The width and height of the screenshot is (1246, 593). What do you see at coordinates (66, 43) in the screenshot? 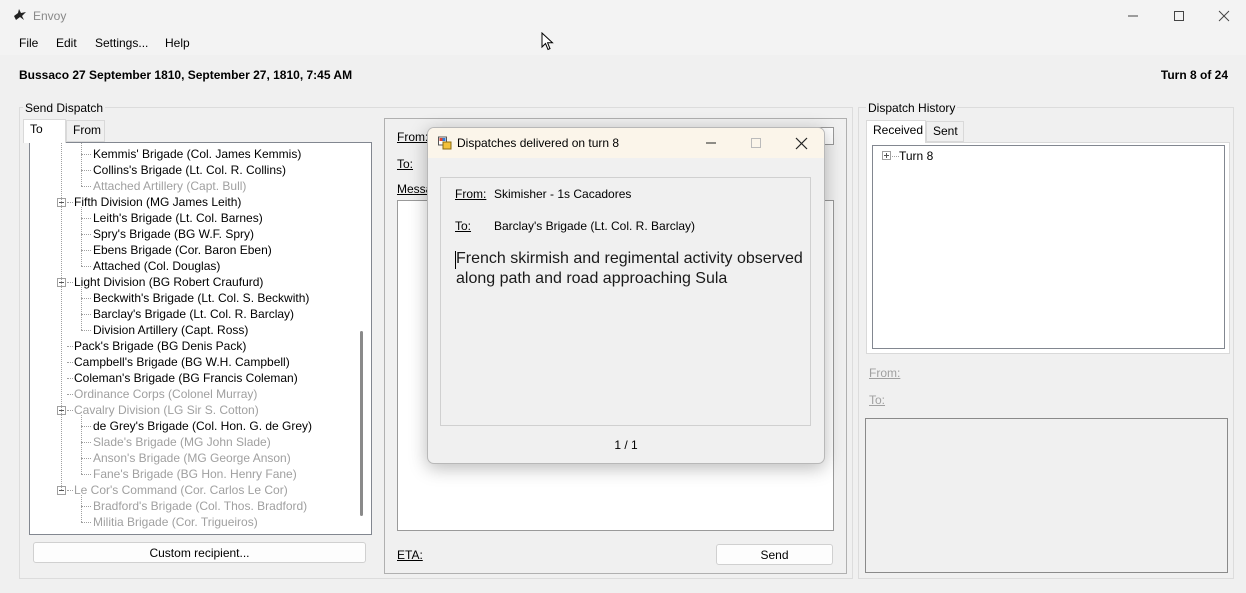
I see `menu-edit: Edit` at bounding box center [66, 43].